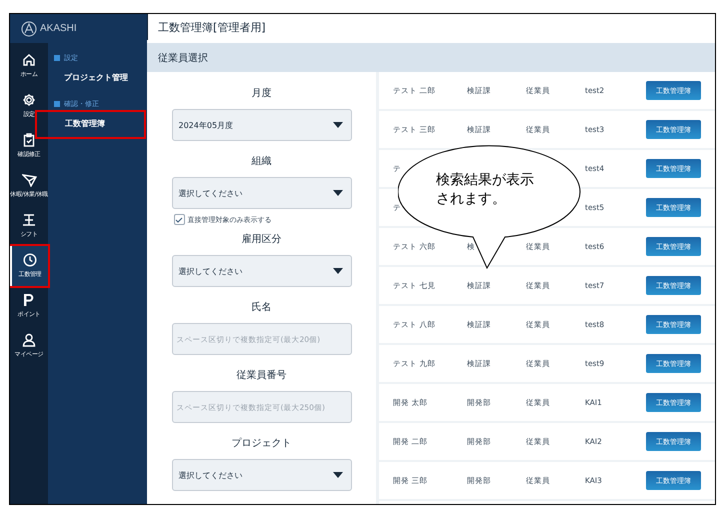  I want to click on home-icon, so click(29, 60).